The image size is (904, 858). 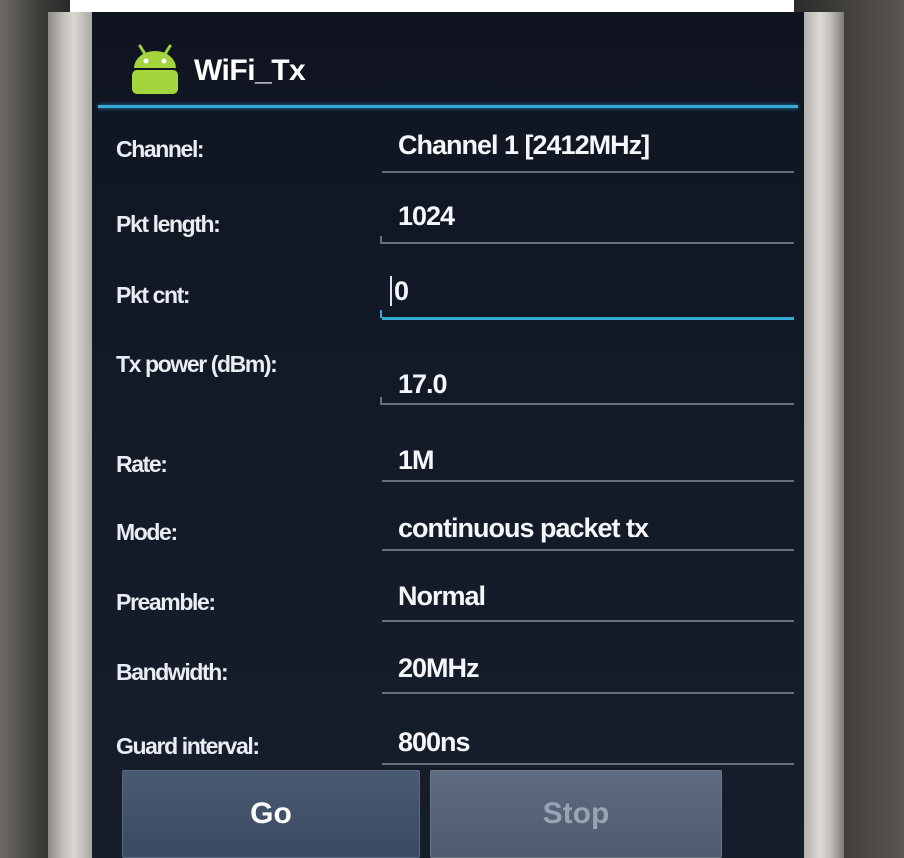 I want to click on phone-bezel-left, so click(x=70, y=435).